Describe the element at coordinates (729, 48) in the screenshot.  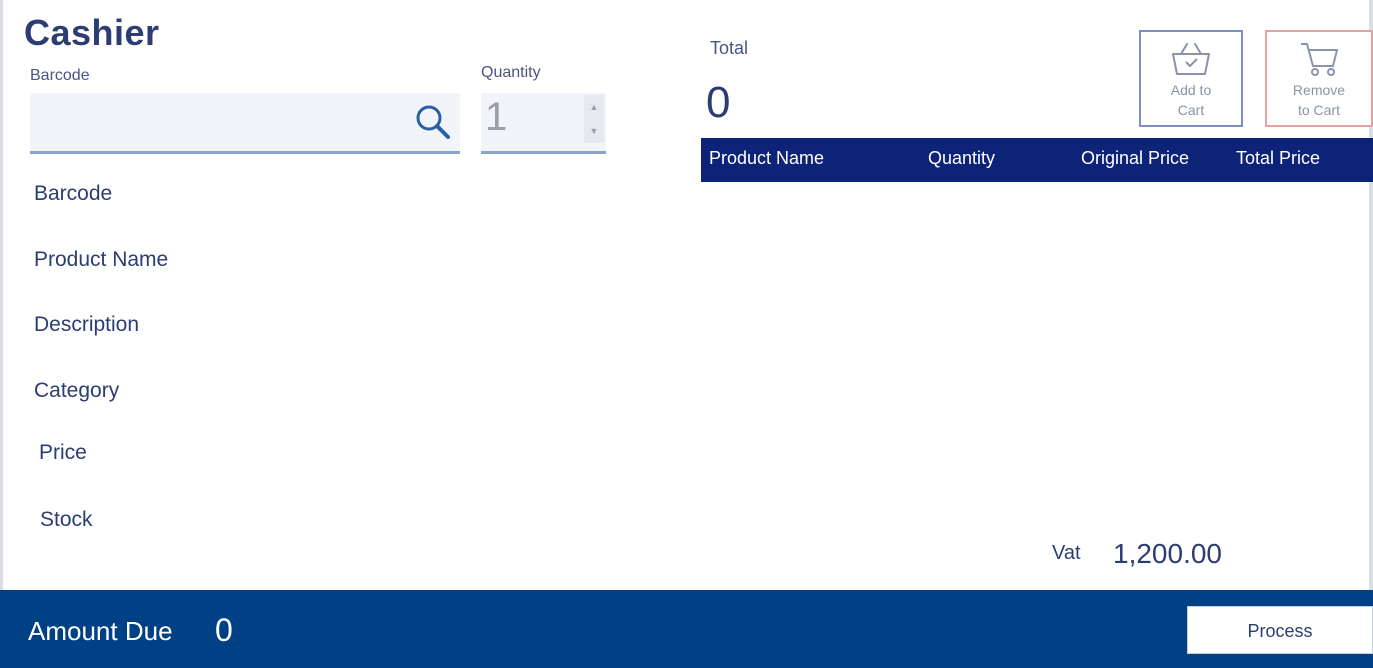
I see `total-label: Total` at that location.